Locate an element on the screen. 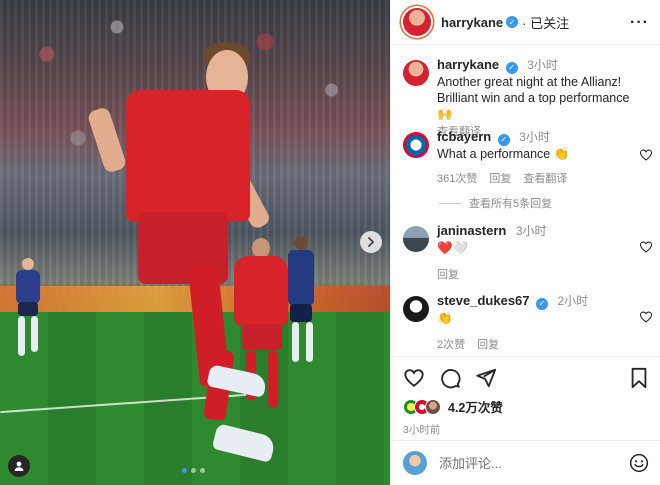 This screenshot has height=485, width=660. liker-avatar is located at coordinates (433, 406).